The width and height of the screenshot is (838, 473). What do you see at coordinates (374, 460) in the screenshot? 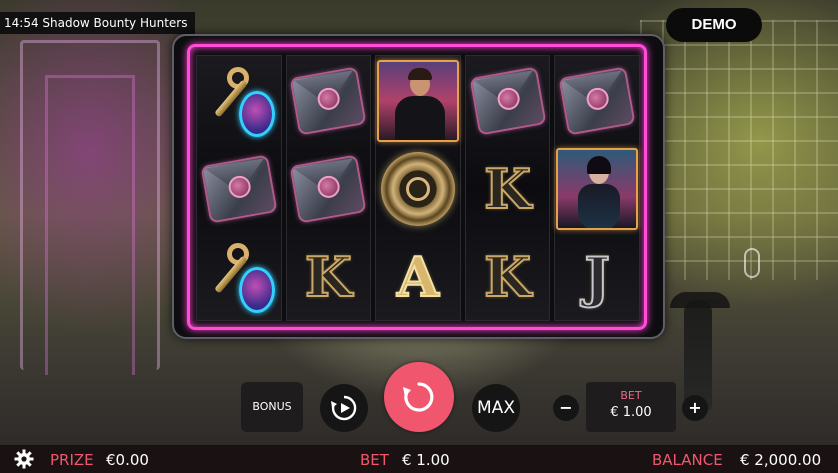
I see `bet-label: BET` at bounding box center [374, 460].